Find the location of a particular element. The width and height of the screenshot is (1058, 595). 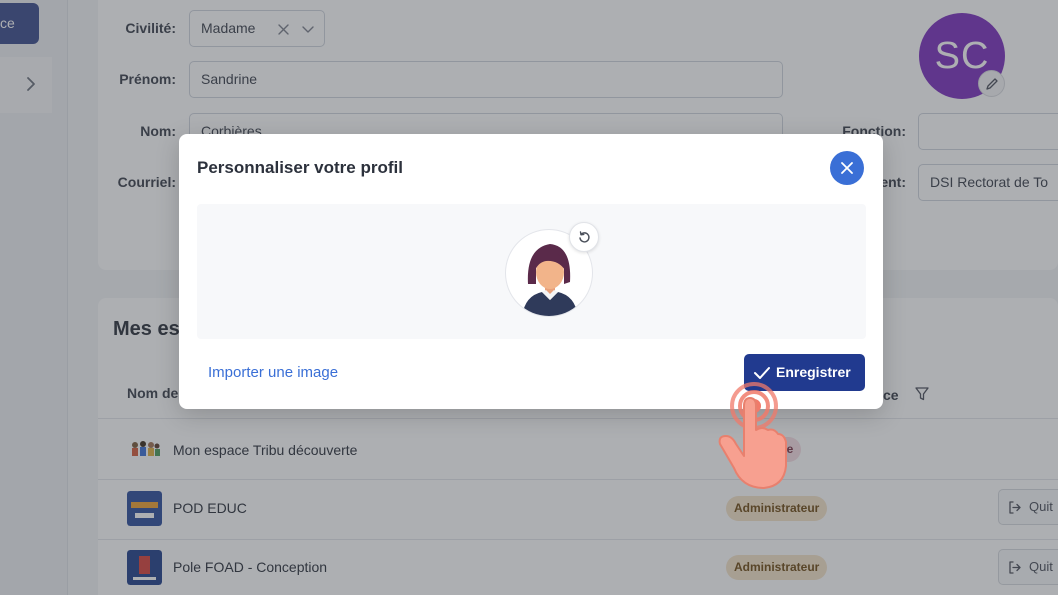

modal-close-button is located at coordinates (847, 168).